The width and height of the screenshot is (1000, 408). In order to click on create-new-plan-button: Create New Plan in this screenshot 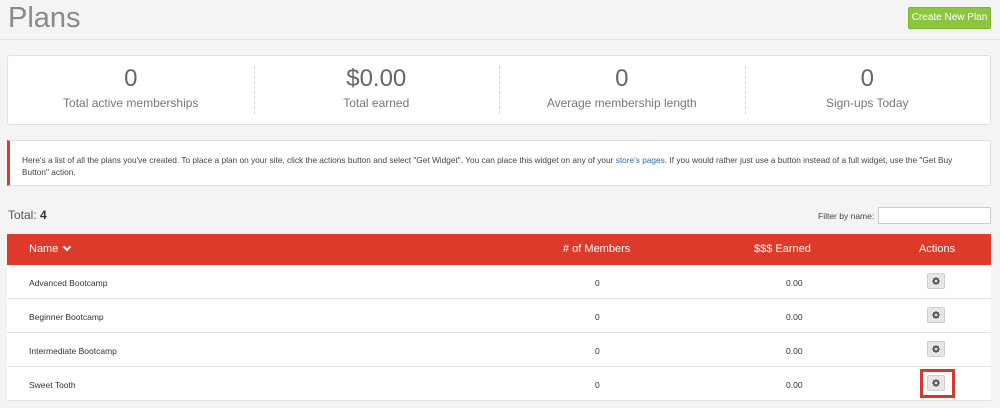, I will do `click(949, 18)`.